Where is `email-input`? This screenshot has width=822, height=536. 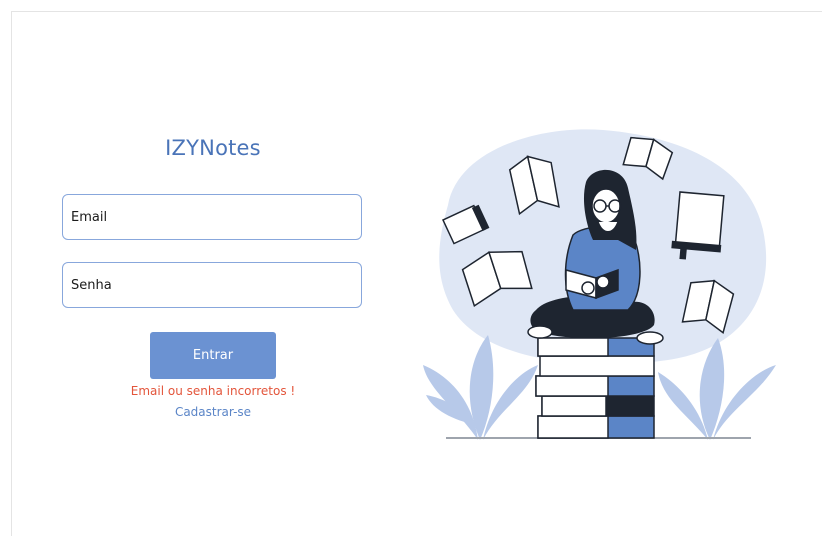 email-input is located at coordinates (212, 217).